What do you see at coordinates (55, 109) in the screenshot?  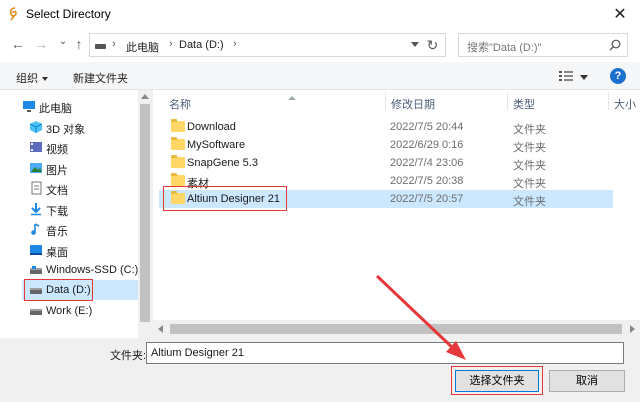 I see `sidebar-item-label: 此电脑` at bounding box center [55, 109].